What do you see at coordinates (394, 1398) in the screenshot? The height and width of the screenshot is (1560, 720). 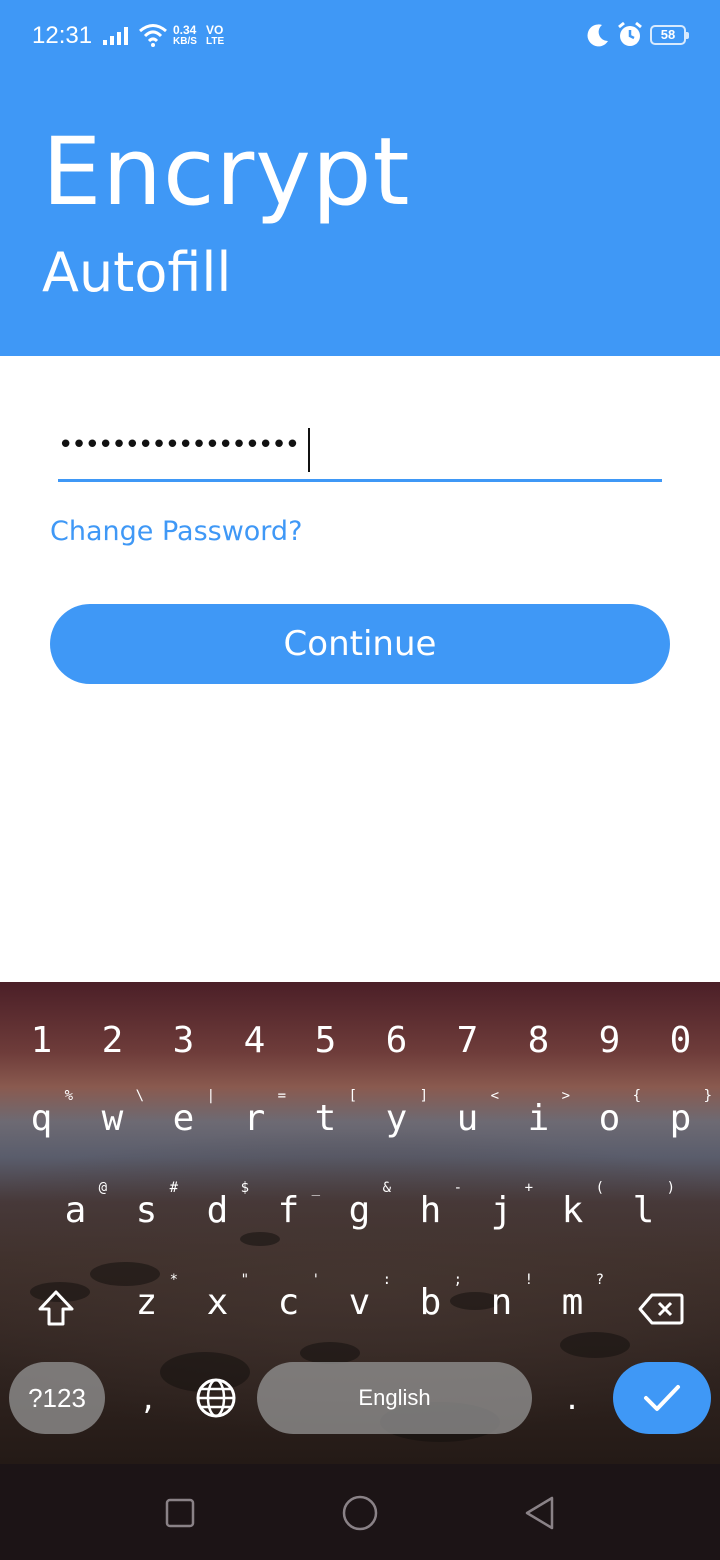 I see `space-key: English` at bounding box center [394, 1398].